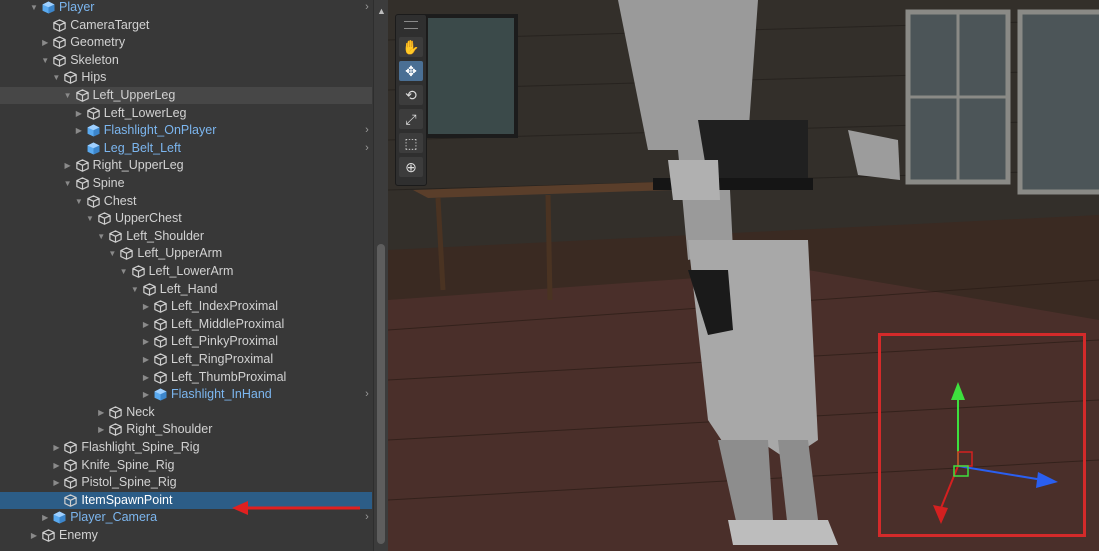  I want to click on hierarchy-item: ▶ Flashlight_InHand ›, so click(186, 394).